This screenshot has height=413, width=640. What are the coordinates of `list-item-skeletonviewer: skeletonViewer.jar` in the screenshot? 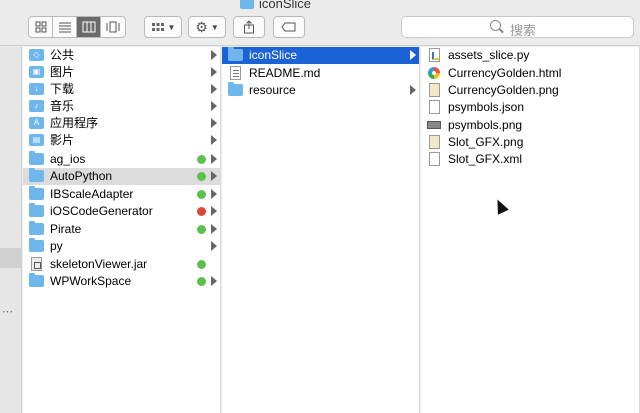 It's located at (121, 264).